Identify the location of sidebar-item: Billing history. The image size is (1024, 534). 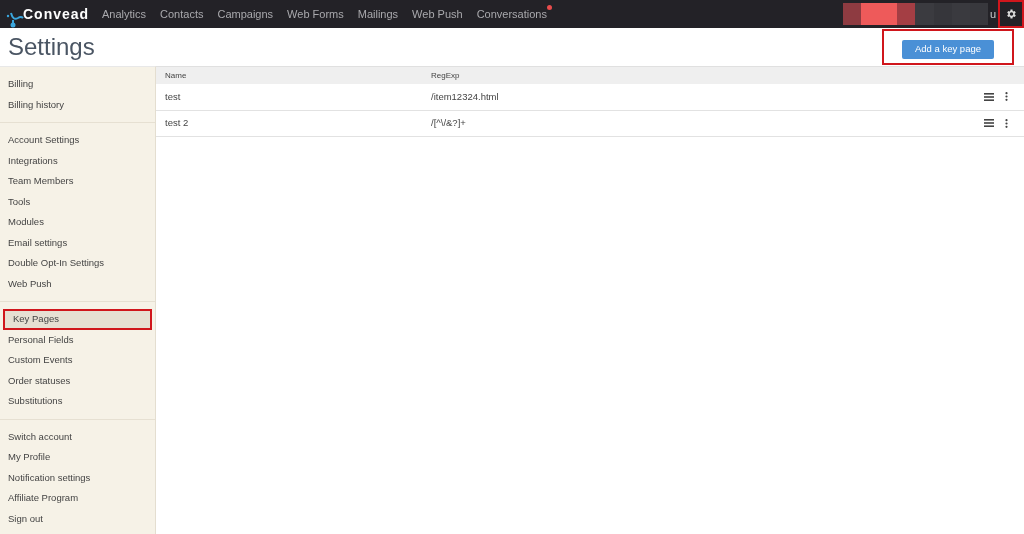
(77, 104).